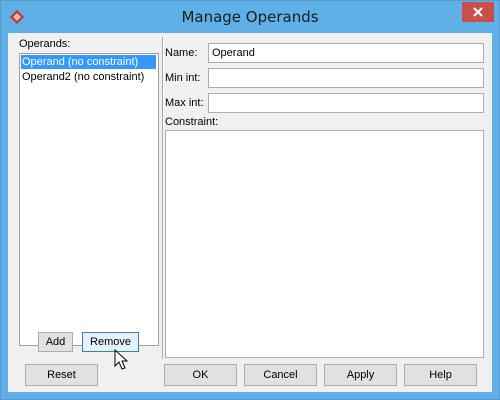 The width and height of the screenshot is (500, 400). Describe the element at coordinates (192, 122) in the screenshot. I see `constraint-label: Constraint:` at that location.